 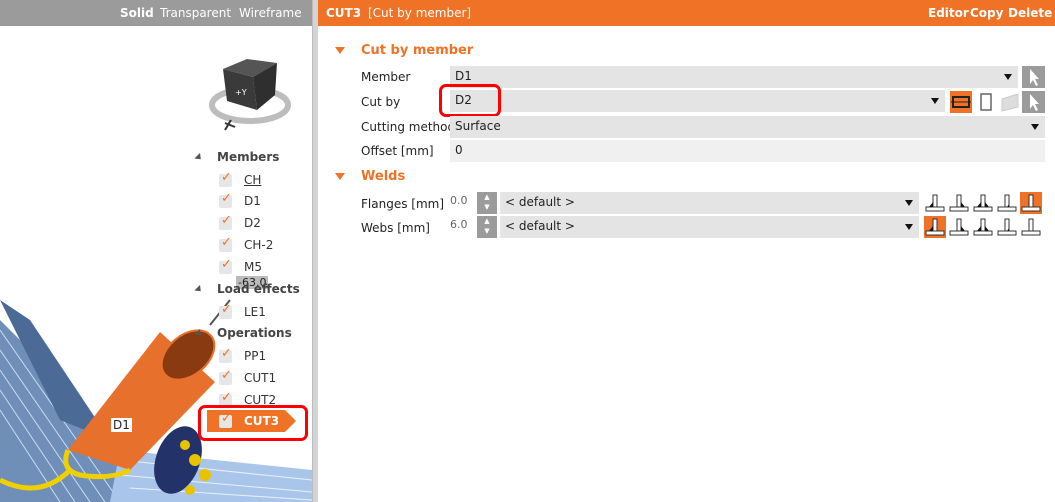 I want to click on view-cube-icon: +Y, so click(x=251, y=95).